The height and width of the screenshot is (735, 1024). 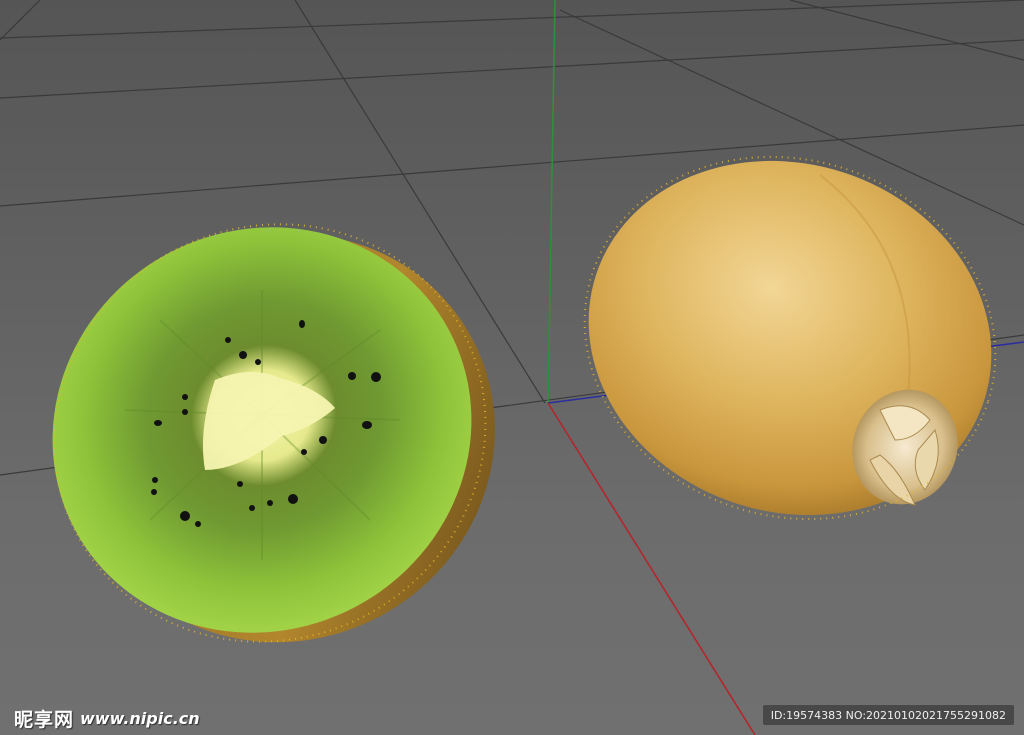 I want to click on watermark-url: www.nipic.cn, so click(x=140, y=718).